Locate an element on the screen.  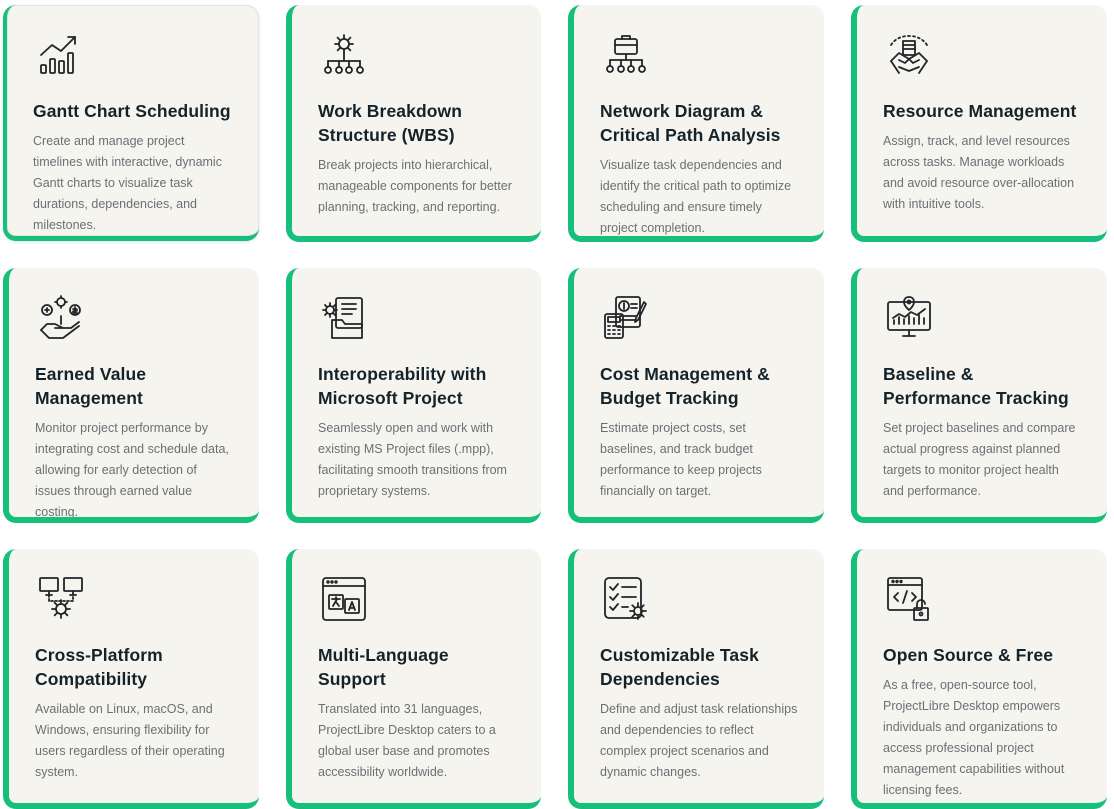
card-title: Earned Value Management is located at coordinates (91, 386).